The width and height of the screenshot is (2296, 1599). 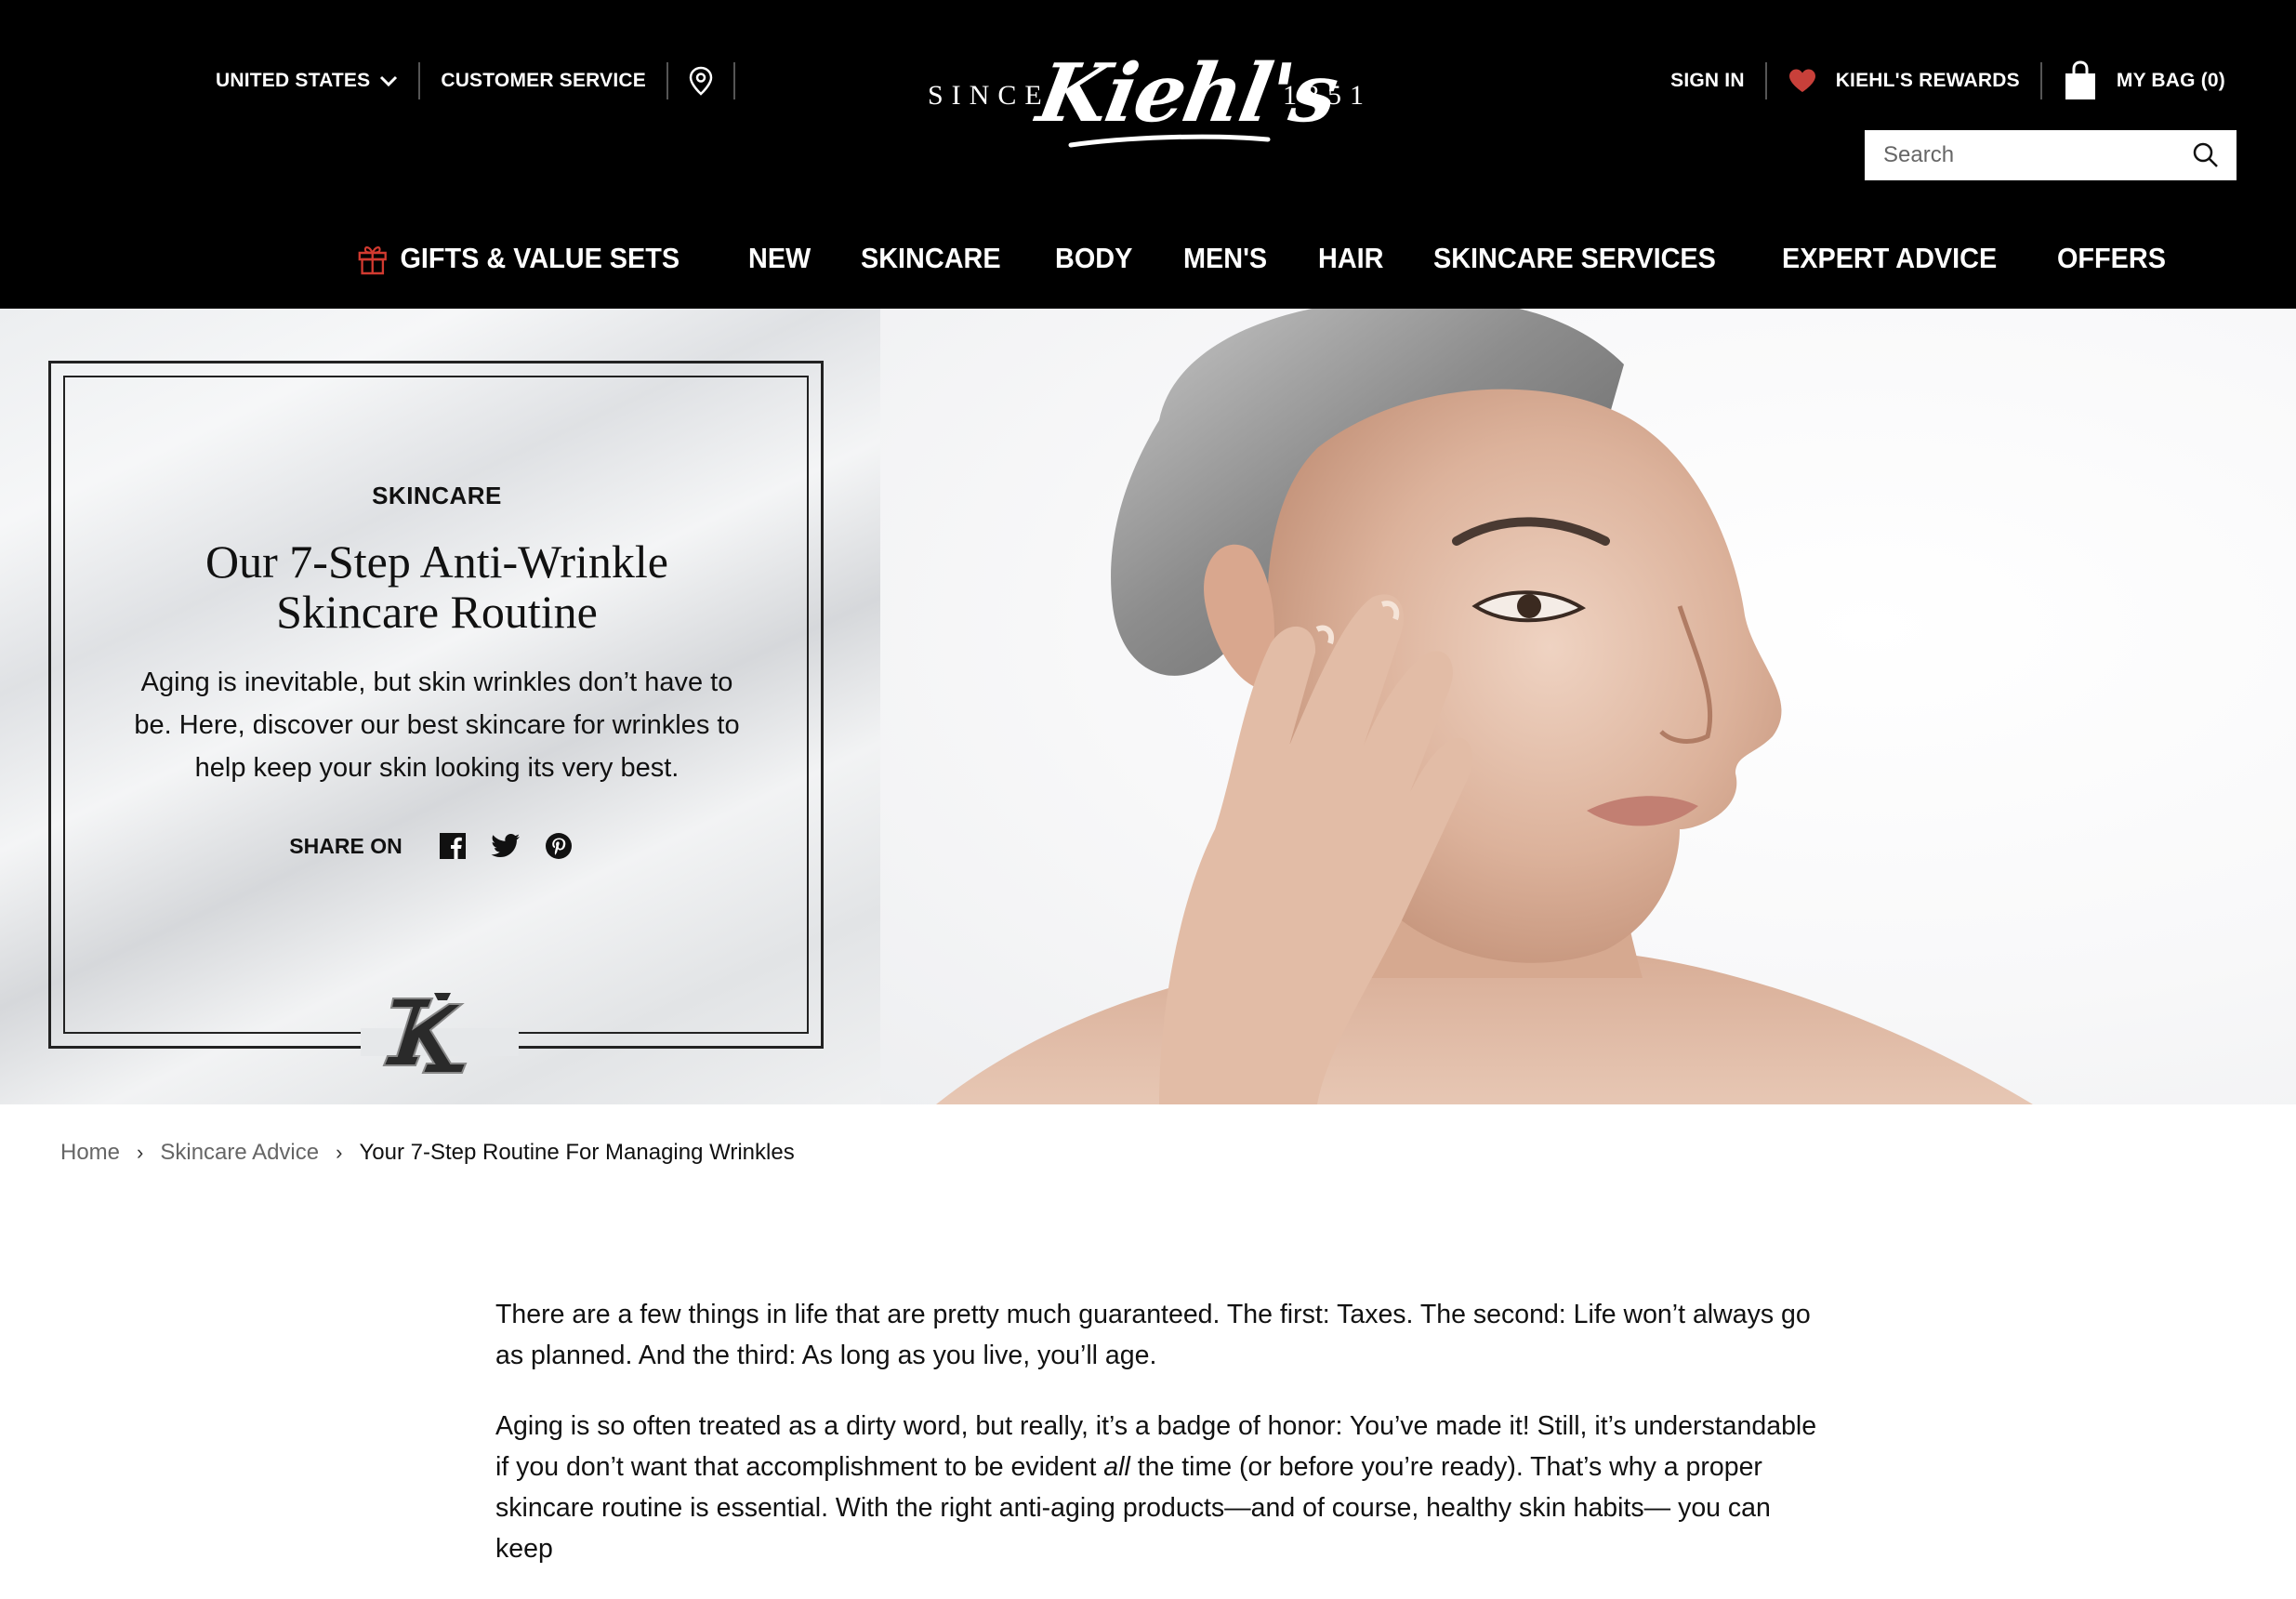 I want to click on nav-item-skincare-services: SKINCARE SERVICES, so click(x=1575, y=259).